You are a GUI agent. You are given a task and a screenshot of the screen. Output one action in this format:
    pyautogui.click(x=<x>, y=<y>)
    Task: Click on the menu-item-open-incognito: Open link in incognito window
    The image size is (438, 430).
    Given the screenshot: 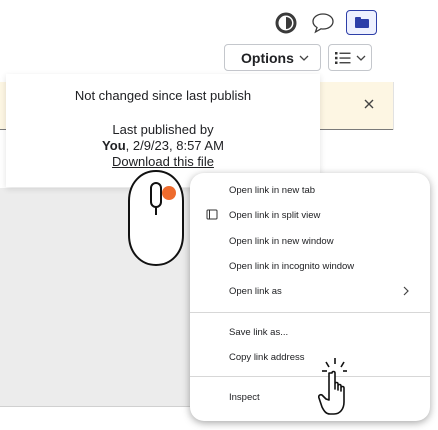 What is the action you would take?
    pyautogui.click(x=291, y=266)
    